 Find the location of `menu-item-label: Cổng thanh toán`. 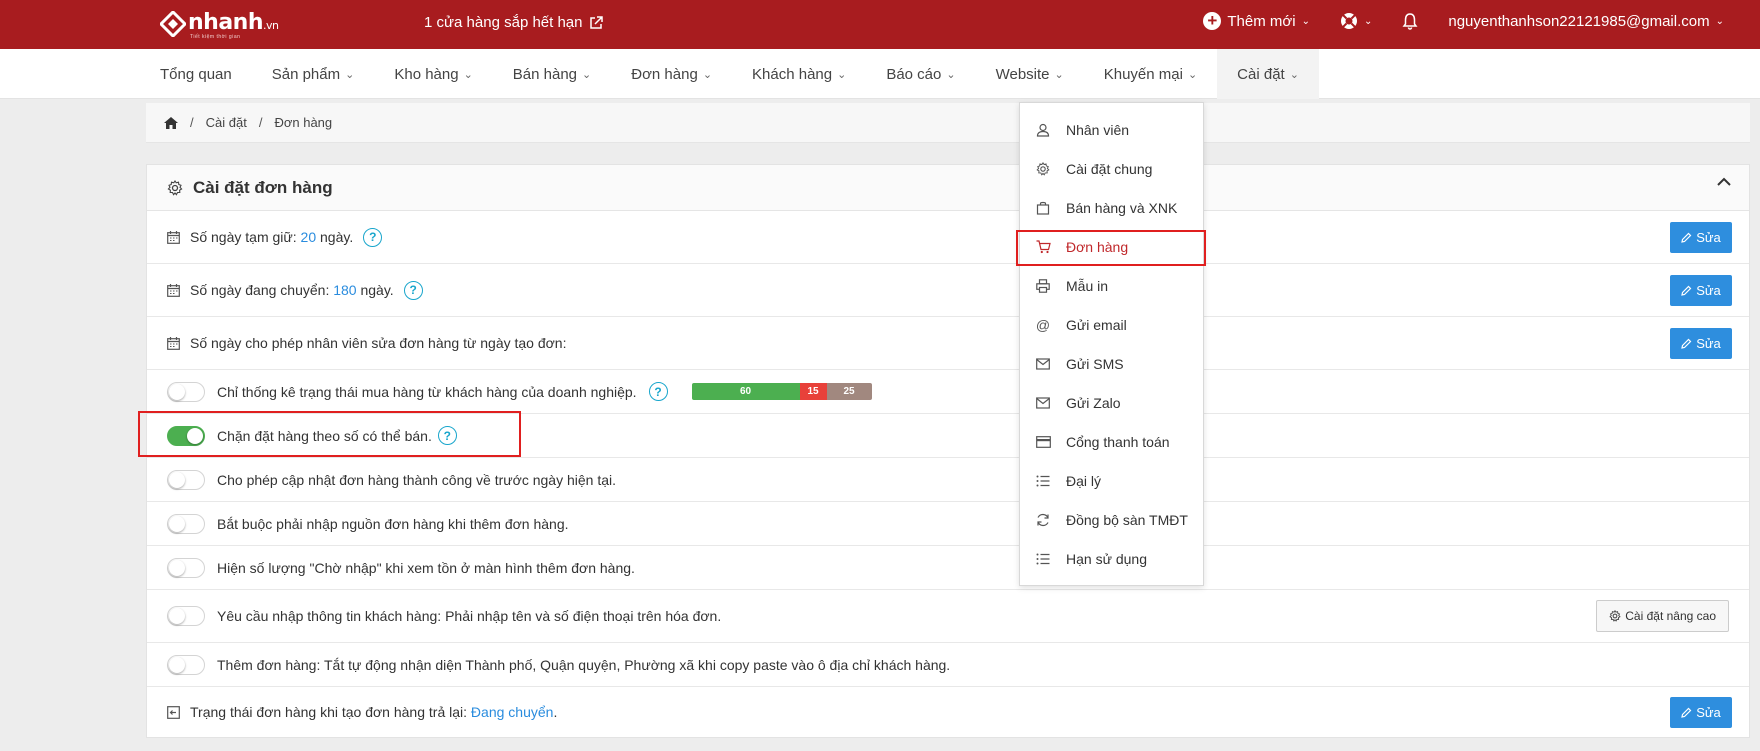

menu-item-label: Cổng thanh toán is located at coordinates (1118, 441).